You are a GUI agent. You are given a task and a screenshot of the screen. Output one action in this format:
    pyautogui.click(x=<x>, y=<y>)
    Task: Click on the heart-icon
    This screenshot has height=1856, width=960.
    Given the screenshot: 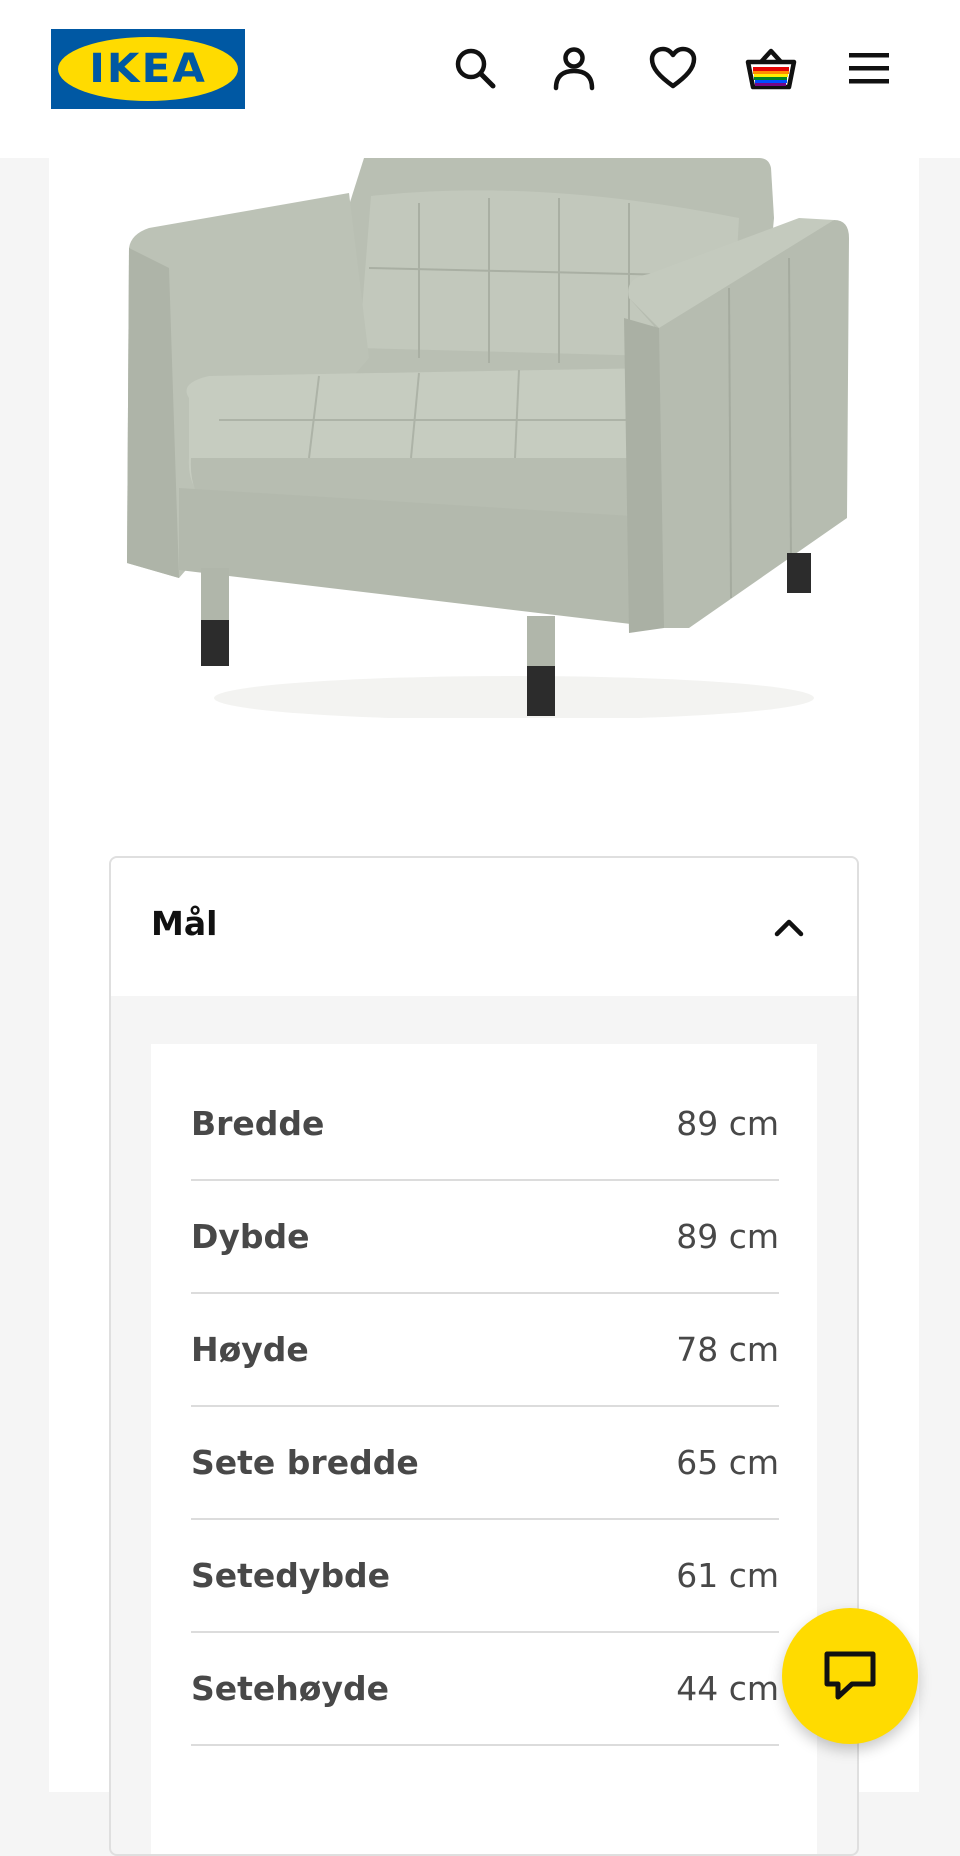 What is the action you would take?
    pyautogui.click(x=673, y=68)
    